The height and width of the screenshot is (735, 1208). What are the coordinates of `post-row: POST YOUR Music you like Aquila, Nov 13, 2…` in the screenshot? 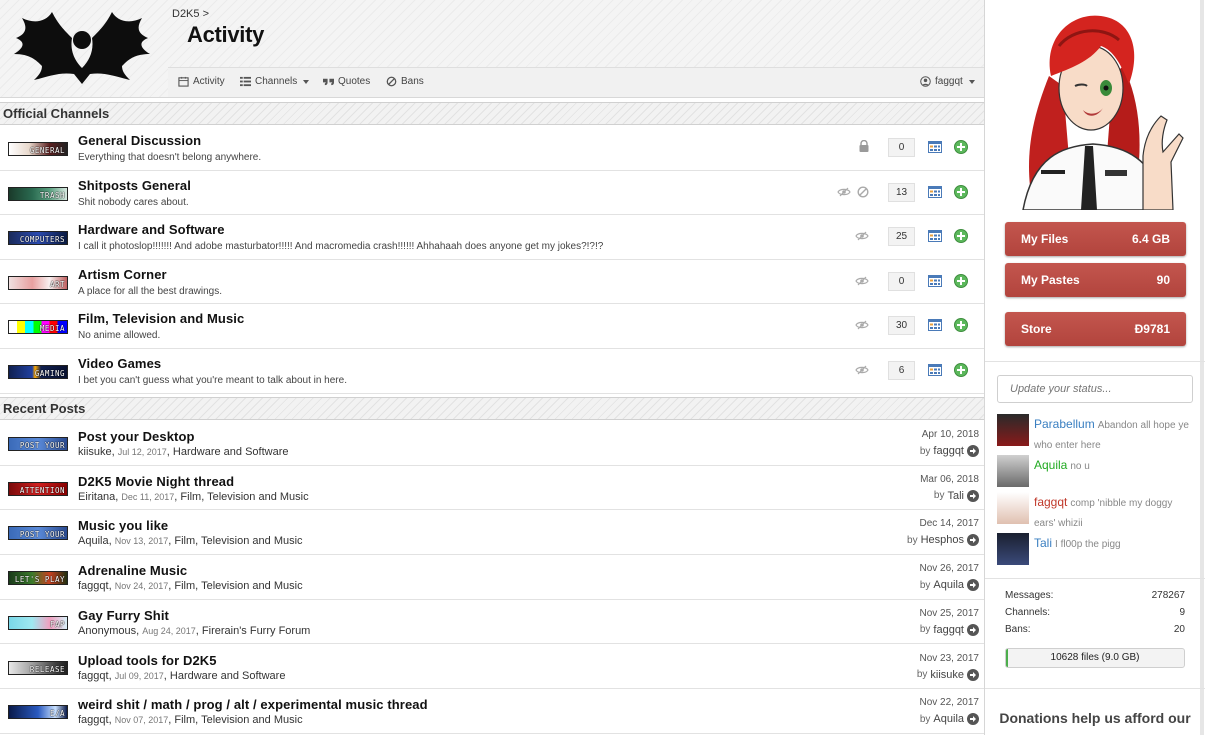 It's located at (492, 533).